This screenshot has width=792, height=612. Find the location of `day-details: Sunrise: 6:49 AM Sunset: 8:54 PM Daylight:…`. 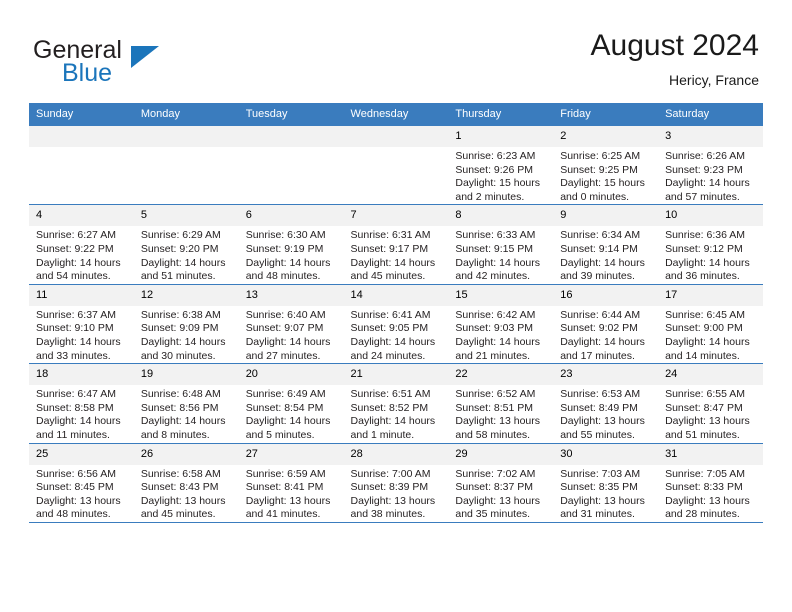

day-details: Sunrise: 6:49 AM Sunset: 8:54 PM Daylight:… is located at coordinates (291, 413).